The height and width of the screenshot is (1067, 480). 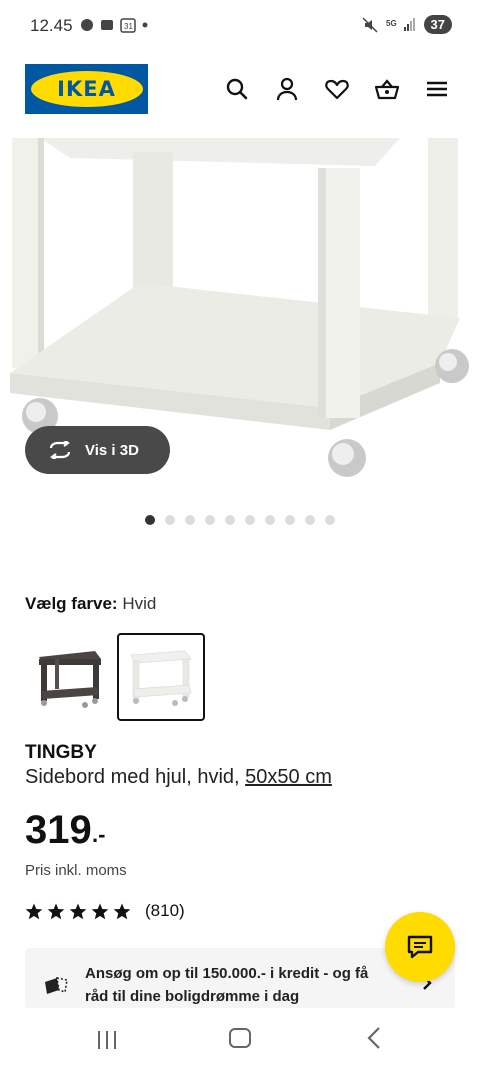 I want to click on color-swatch-white-selected, so click(x=161, y=677).